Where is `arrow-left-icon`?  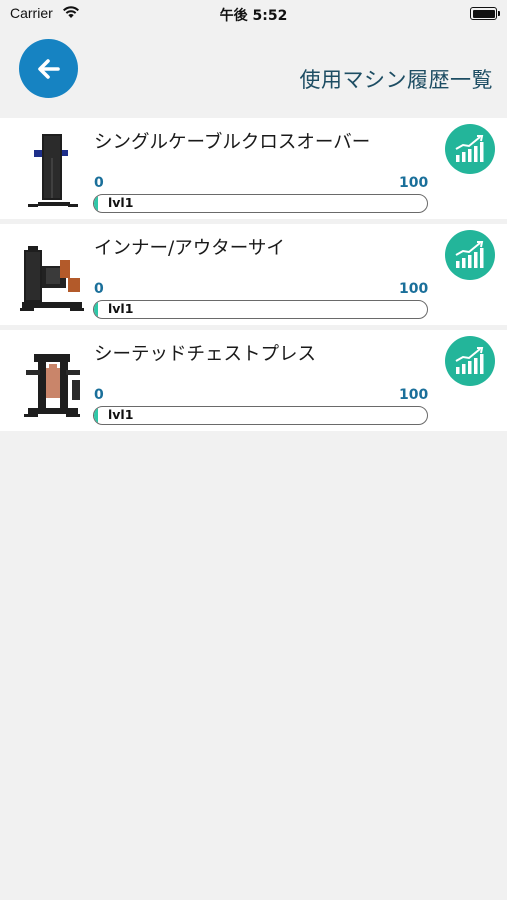 arrow-left-icon is located at coordinates (48, 68).